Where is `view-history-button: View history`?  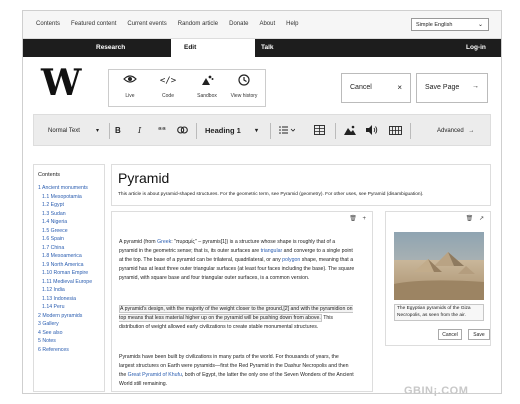 view-history-button: View history is located at coordinates (244, 86).